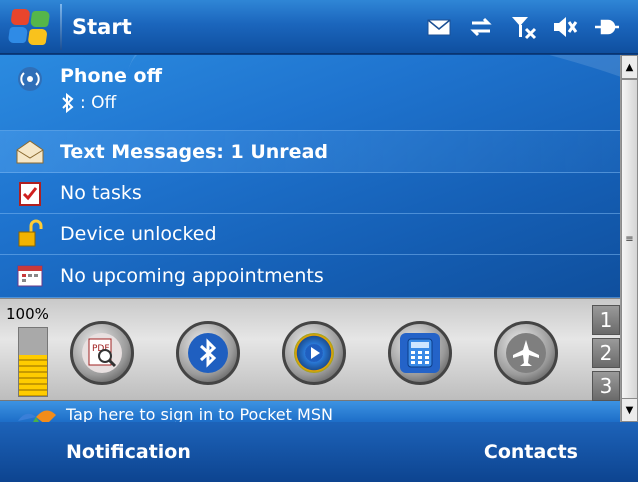 The width and height of the screenshot is (638, 482). Describe the element at coordinates (27, 314) in the screenshot. I see `battery-percentage: 100%` at that location.